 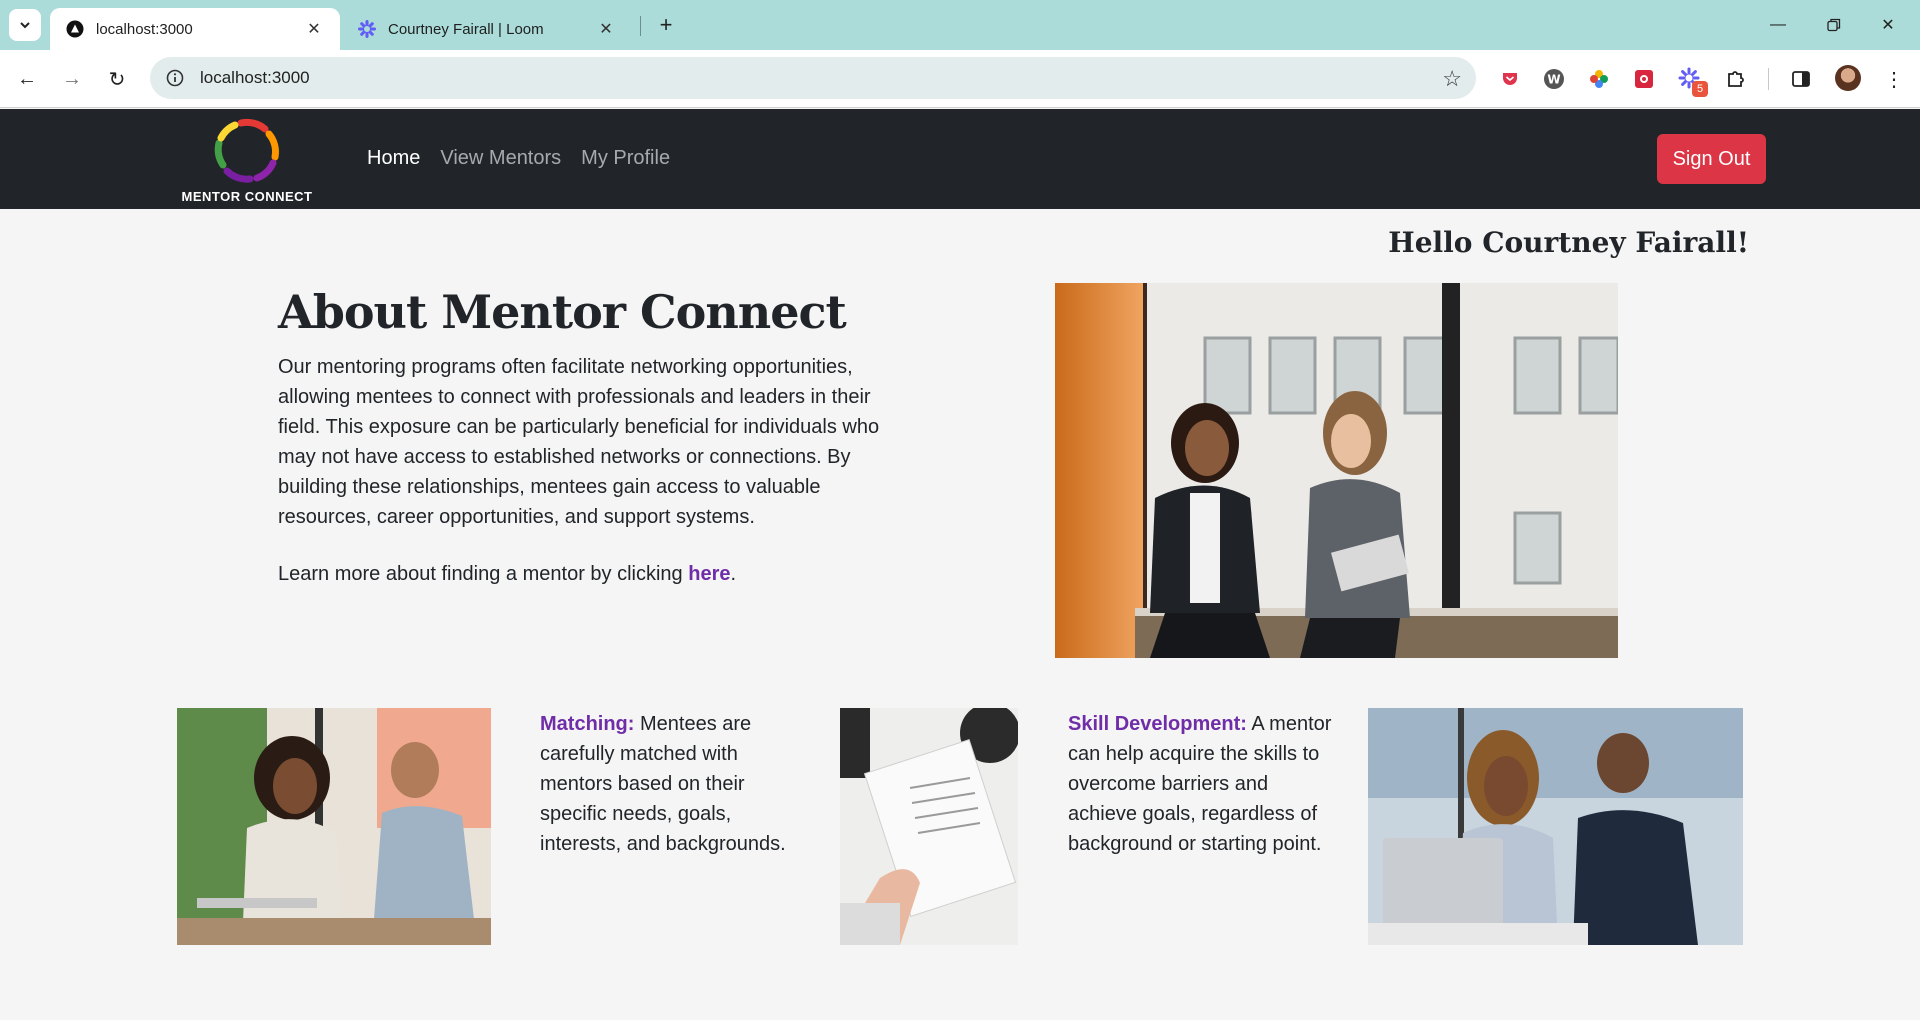 I want to click on brand-logo: MENTOR CONNECT, so click(x=247, y=162).